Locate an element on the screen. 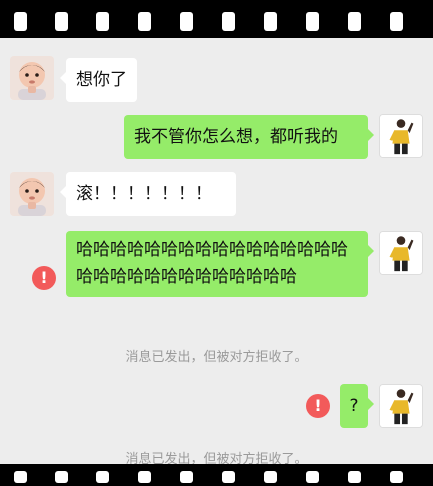 The width and height of the screenshot is (433, 486). message-text: 我不管你怎么想，都听我的 is located at coordinates (236, 137).